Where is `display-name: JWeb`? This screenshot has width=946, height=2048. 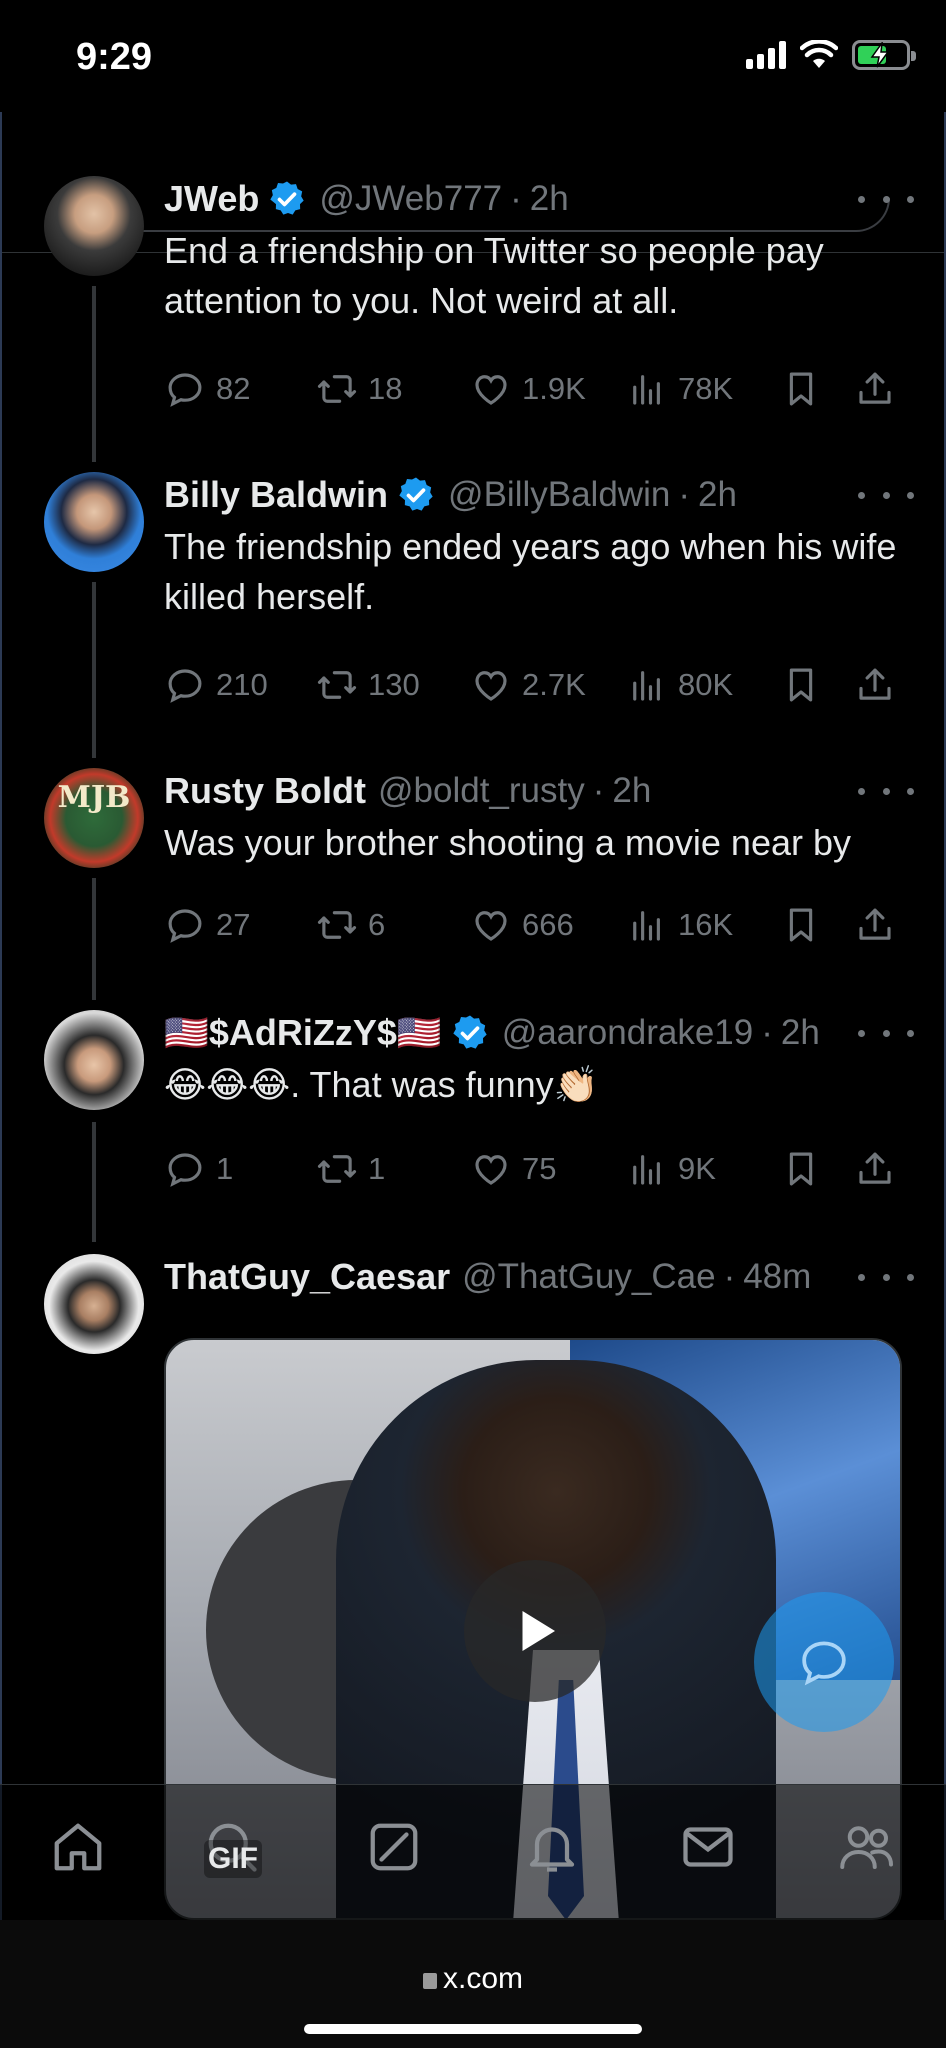
display-name: JWeb is located at coordinates (211, 199).